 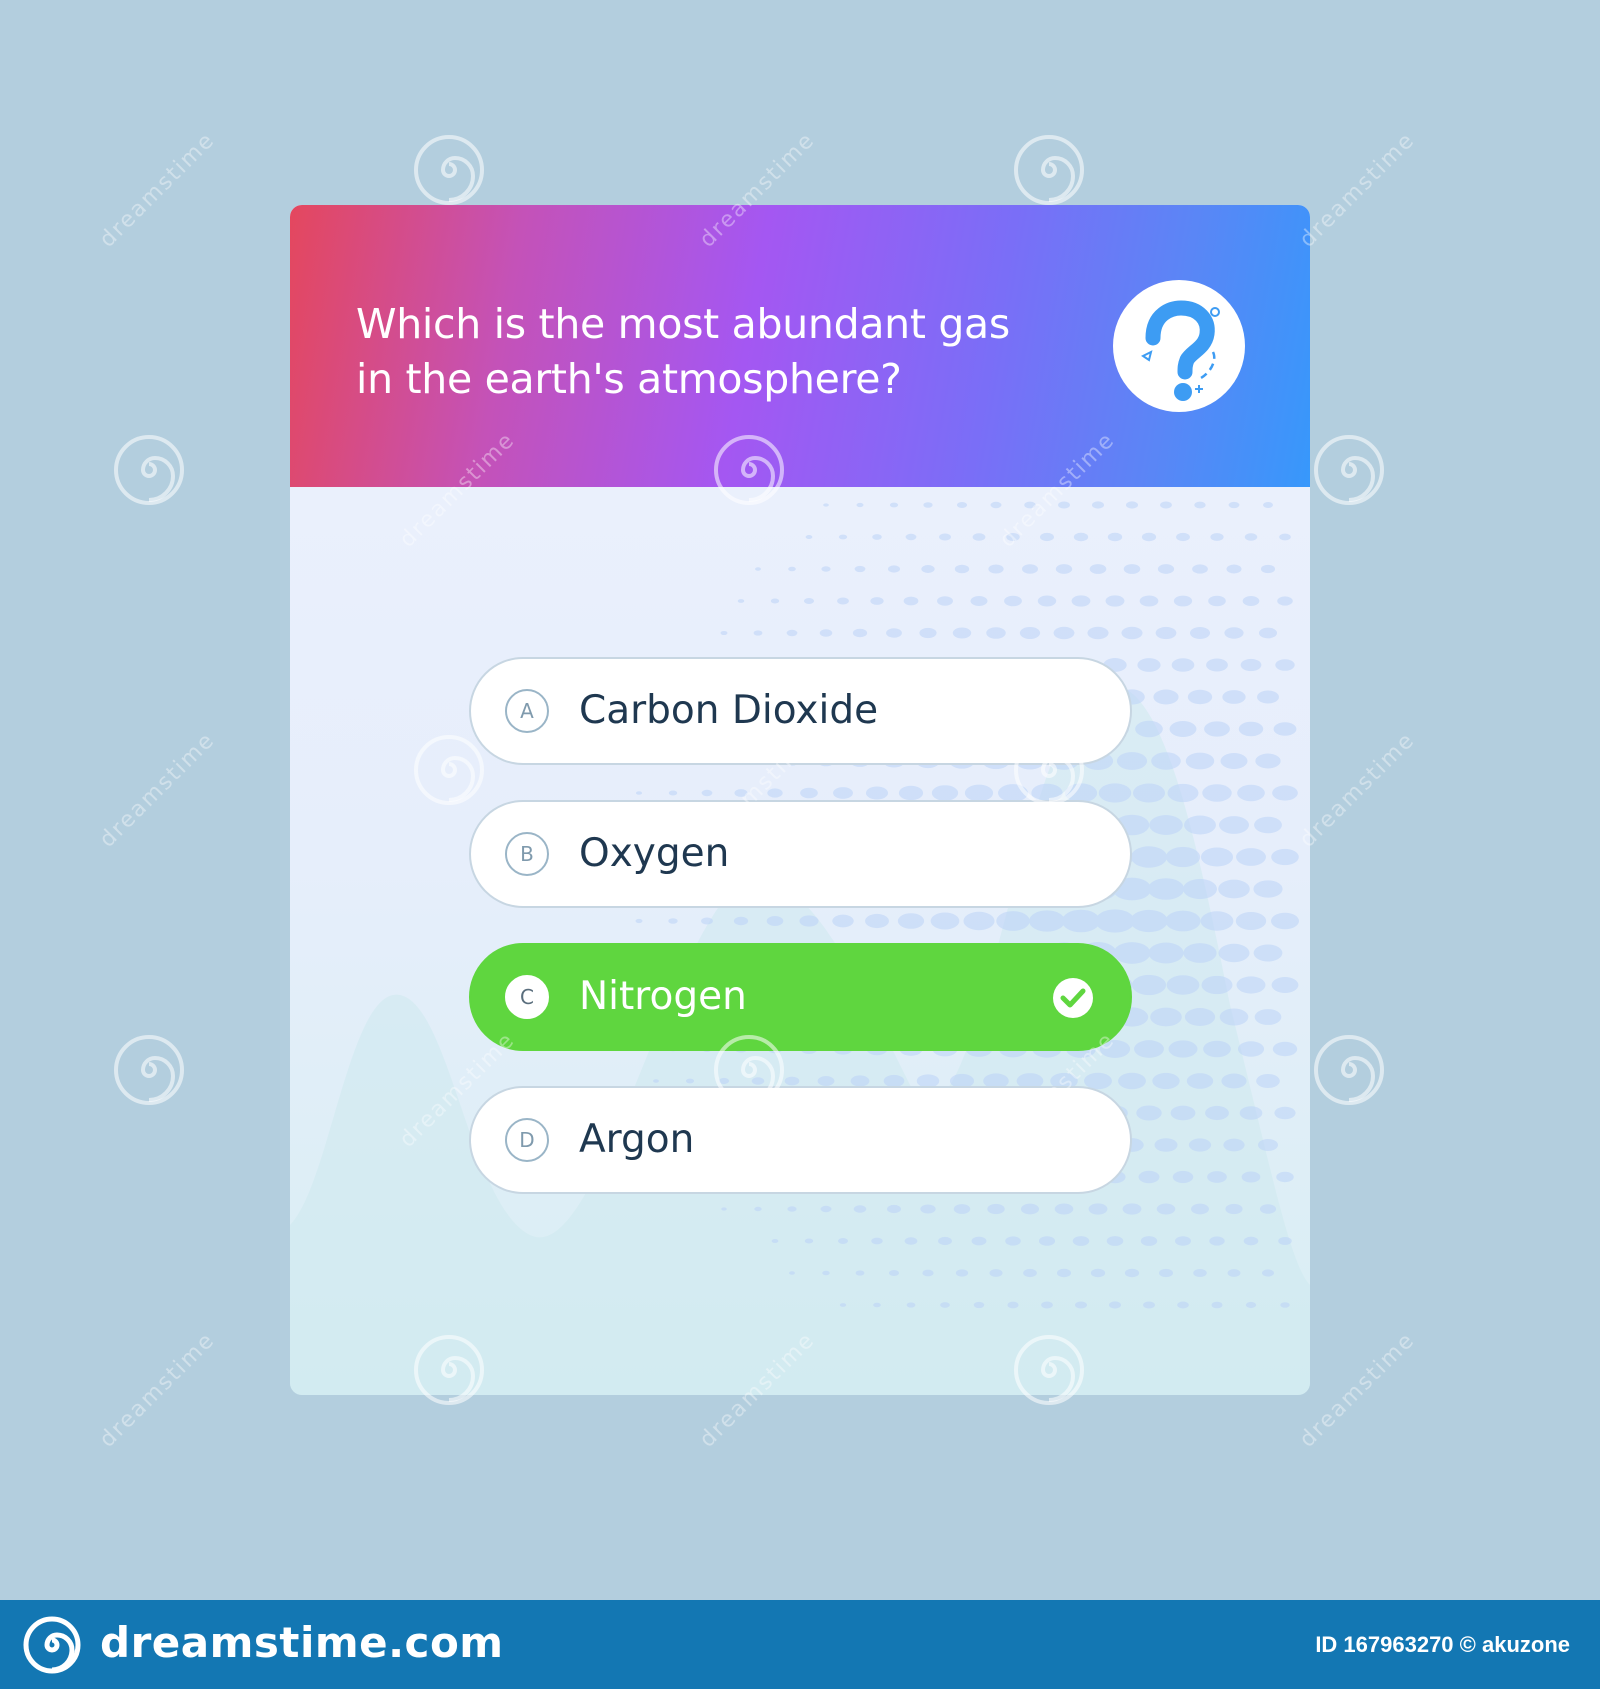 What do you see at coordinates (527, 997) in the screenshot?
I see `option-letter-badge: C` at bounding box center [527, 997].